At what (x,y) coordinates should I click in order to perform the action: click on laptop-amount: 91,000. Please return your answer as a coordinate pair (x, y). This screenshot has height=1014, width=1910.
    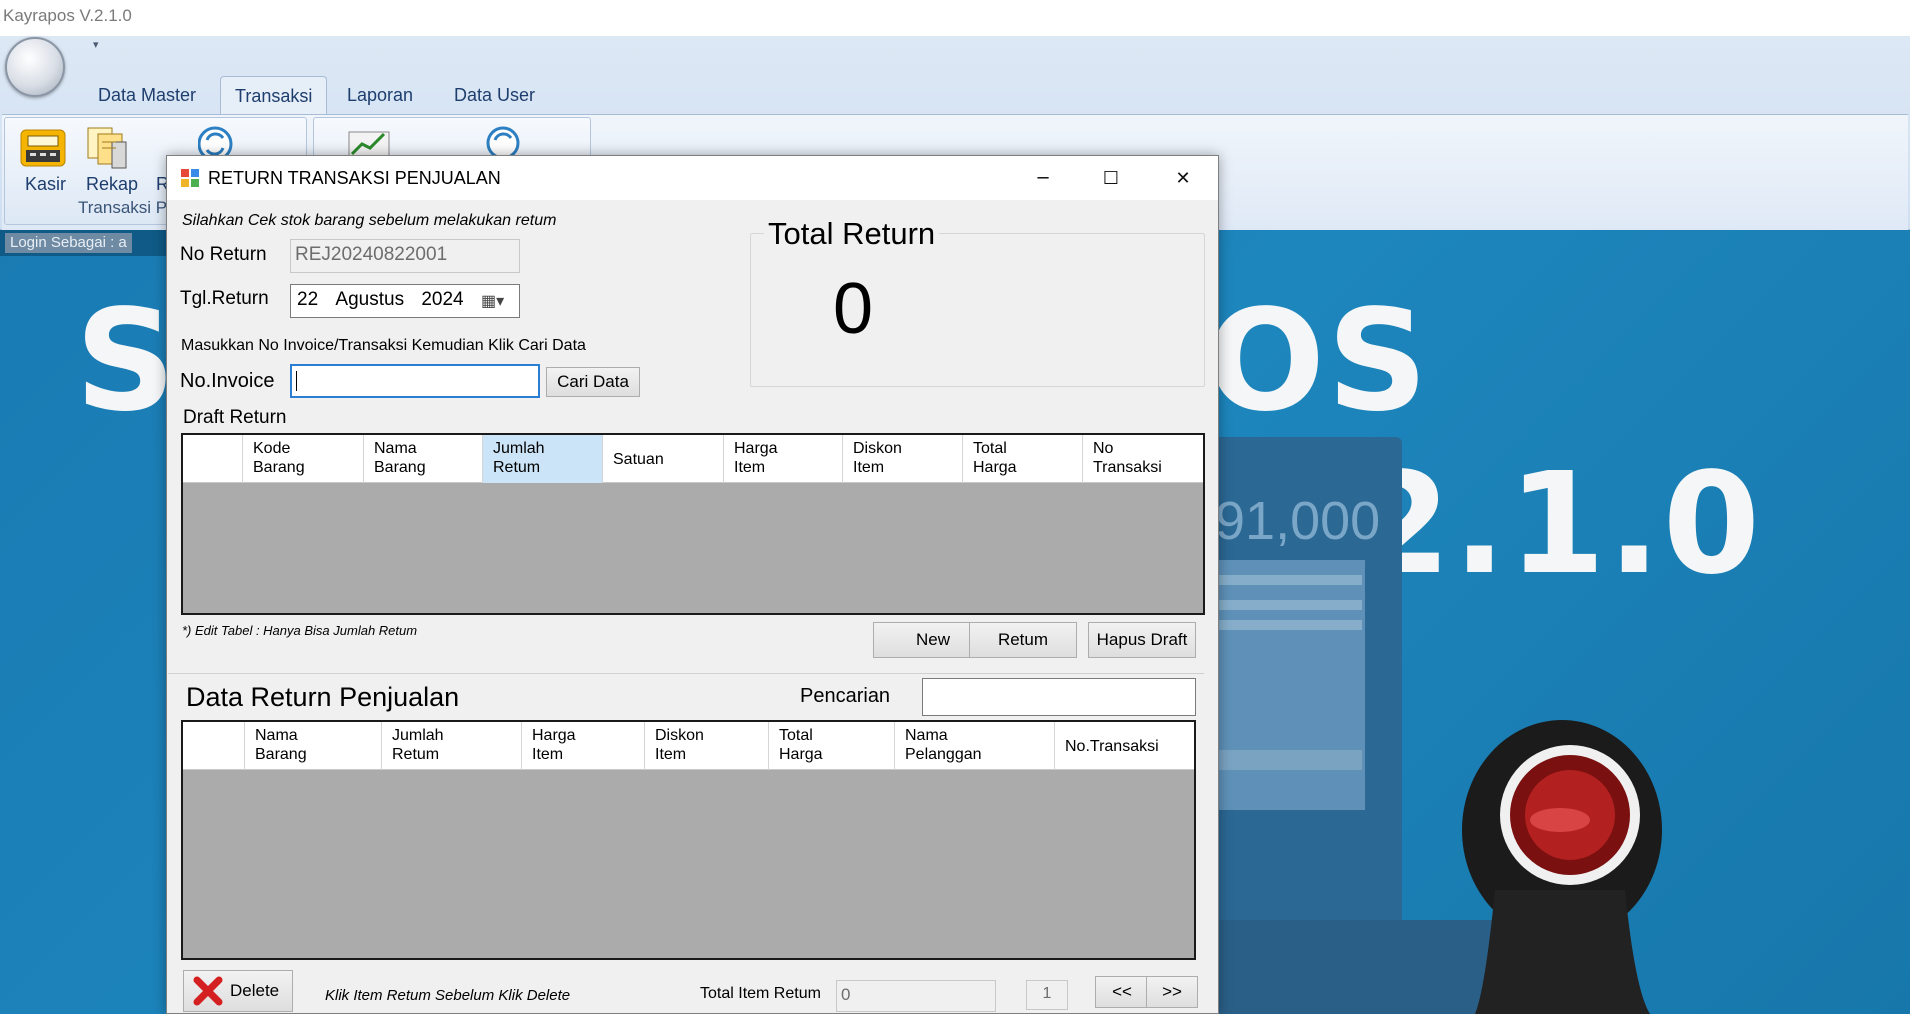
    Looking at the image, I should click on (1298, 521).